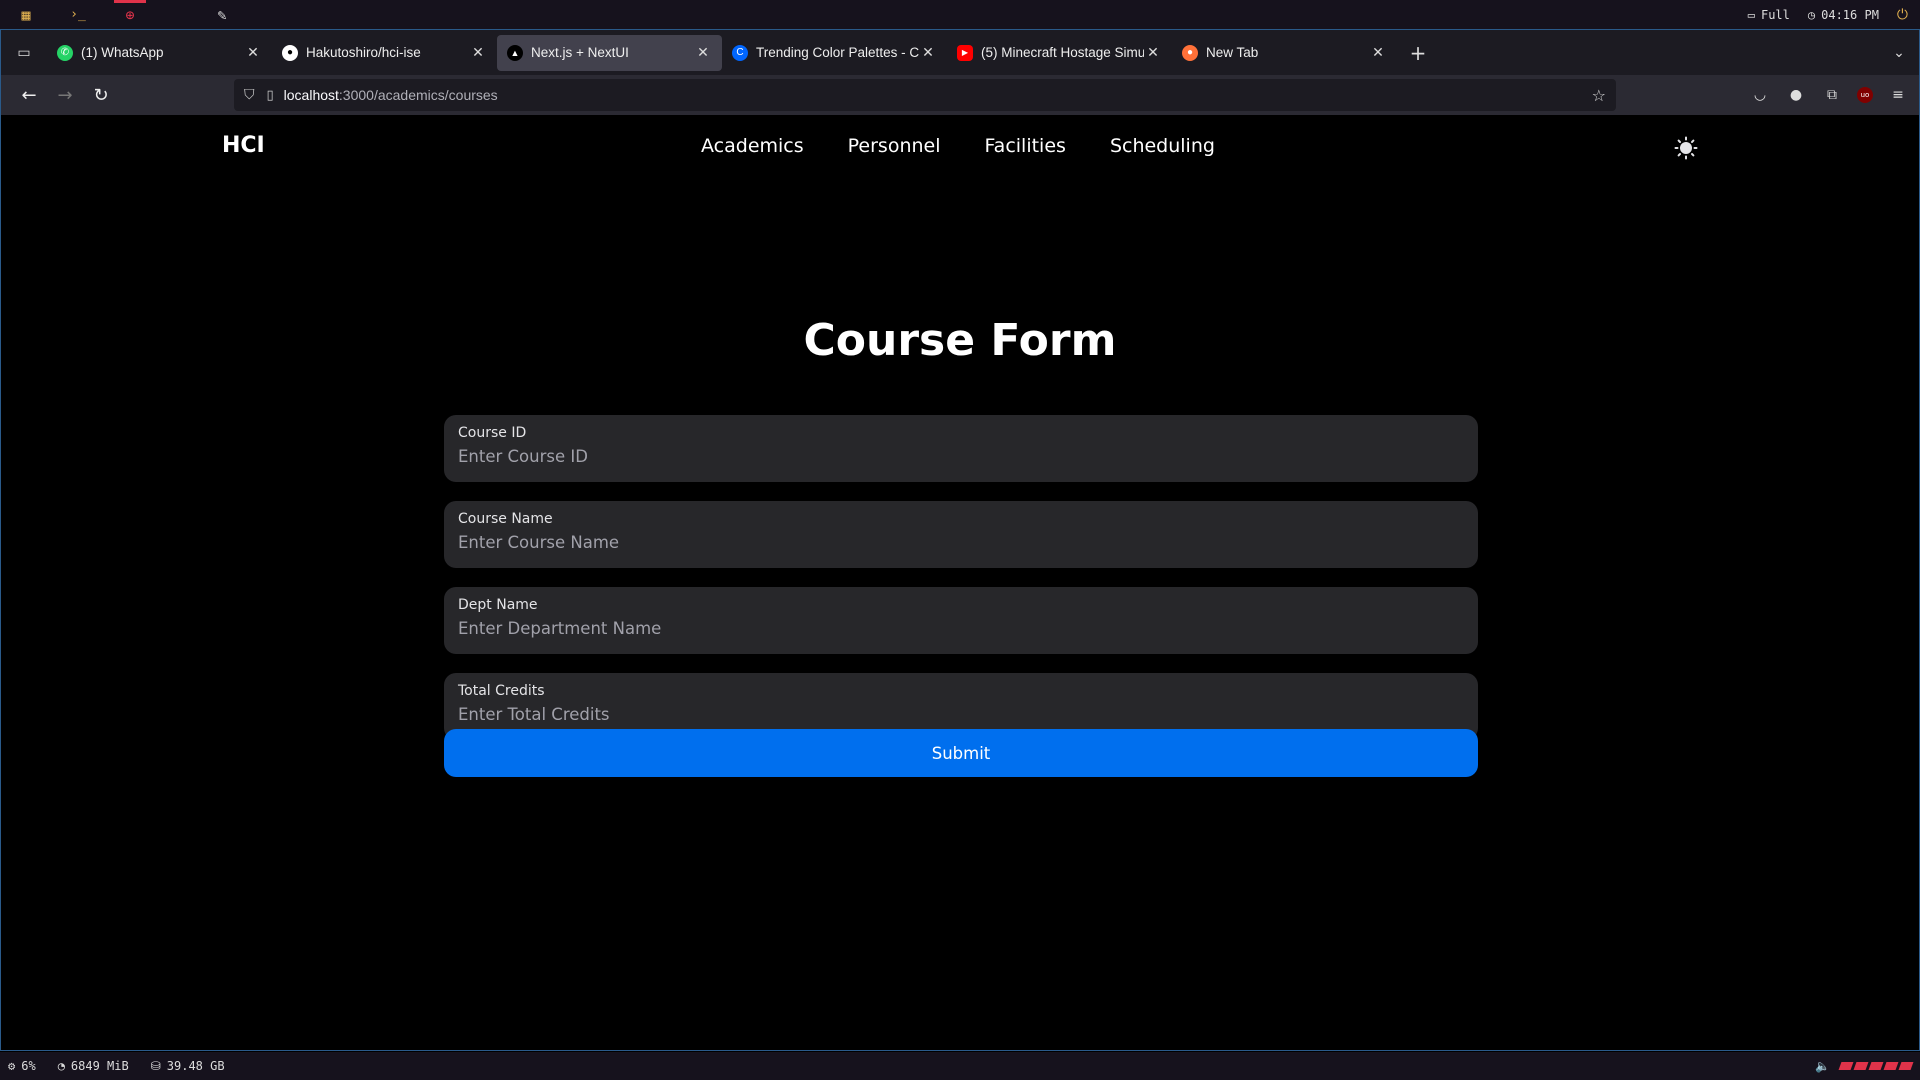 The width and height of the screenshot is (1920, 1080). Describe the element at coordinates (1865, 95) in the screenshot. I see `ublock-icon: uo` at that location.